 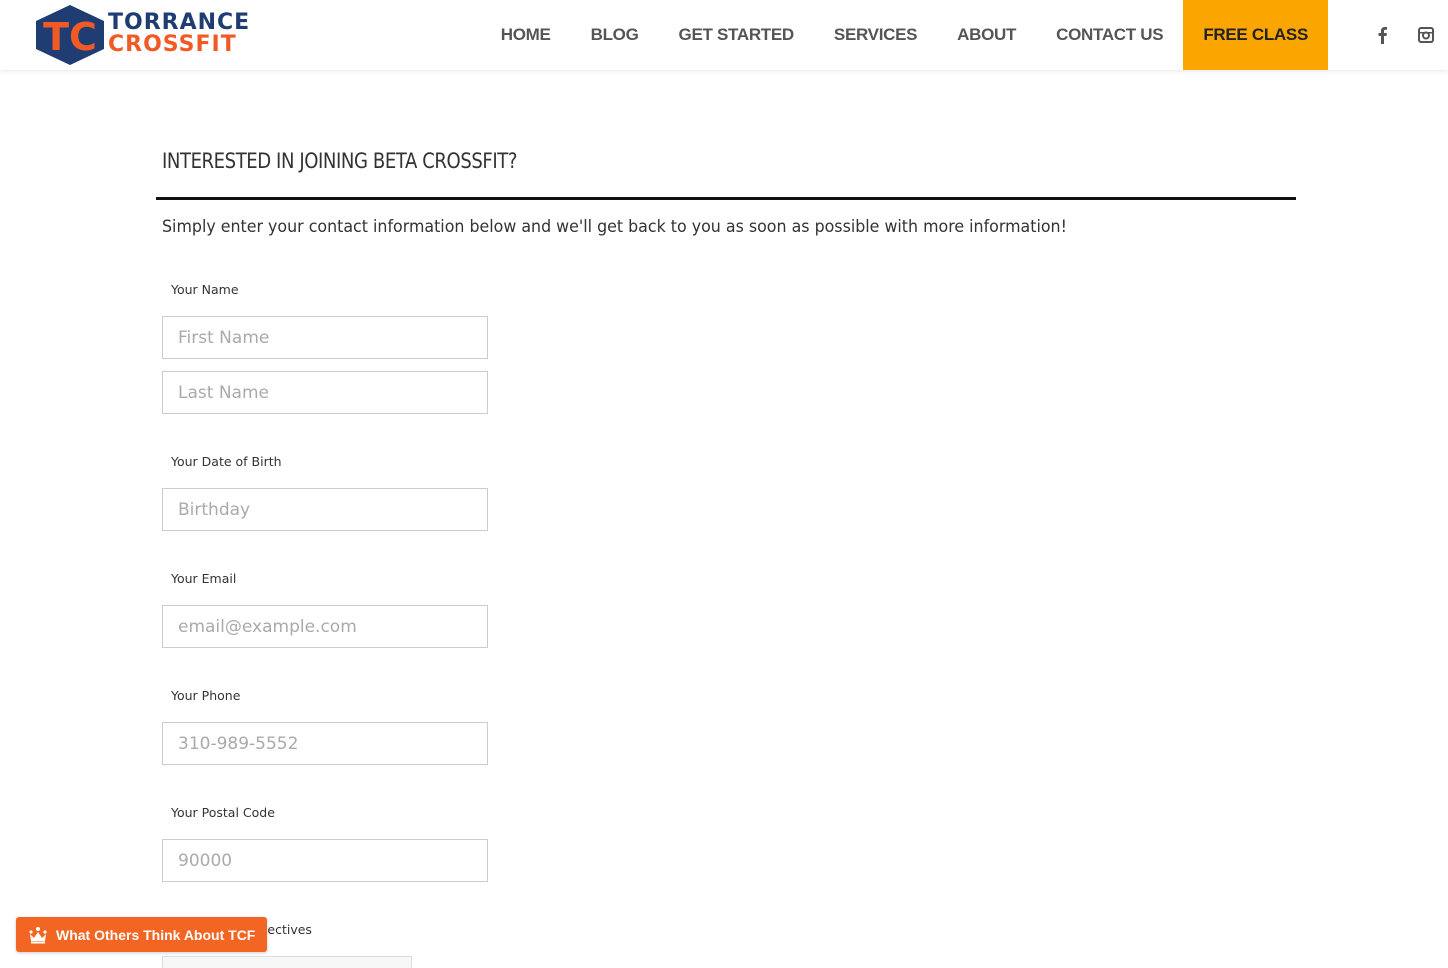 I want to click on reviews-widget-button: What Others Think About TCF, so click(x=141, y=934).